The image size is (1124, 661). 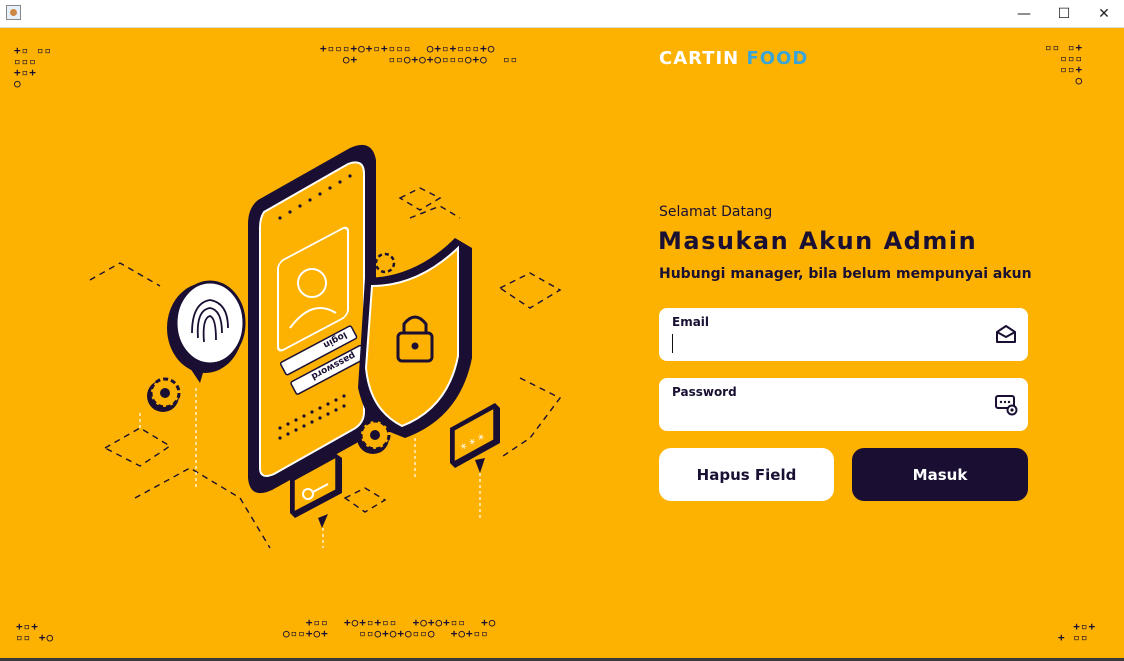 What do you see at coordinates (206, 331) in the screenshot?
I see `fingerprint-icon` at bounding box center [206, 331].